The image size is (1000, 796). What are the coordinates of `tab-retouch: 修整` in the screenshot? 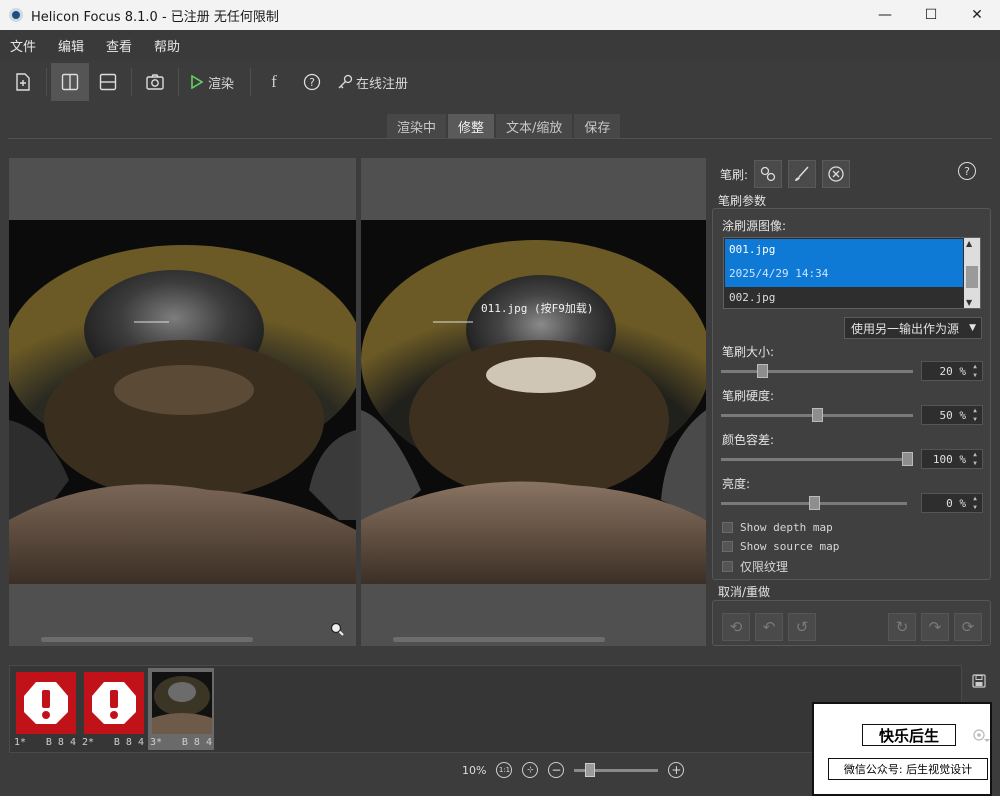 It's located at (471, 126).